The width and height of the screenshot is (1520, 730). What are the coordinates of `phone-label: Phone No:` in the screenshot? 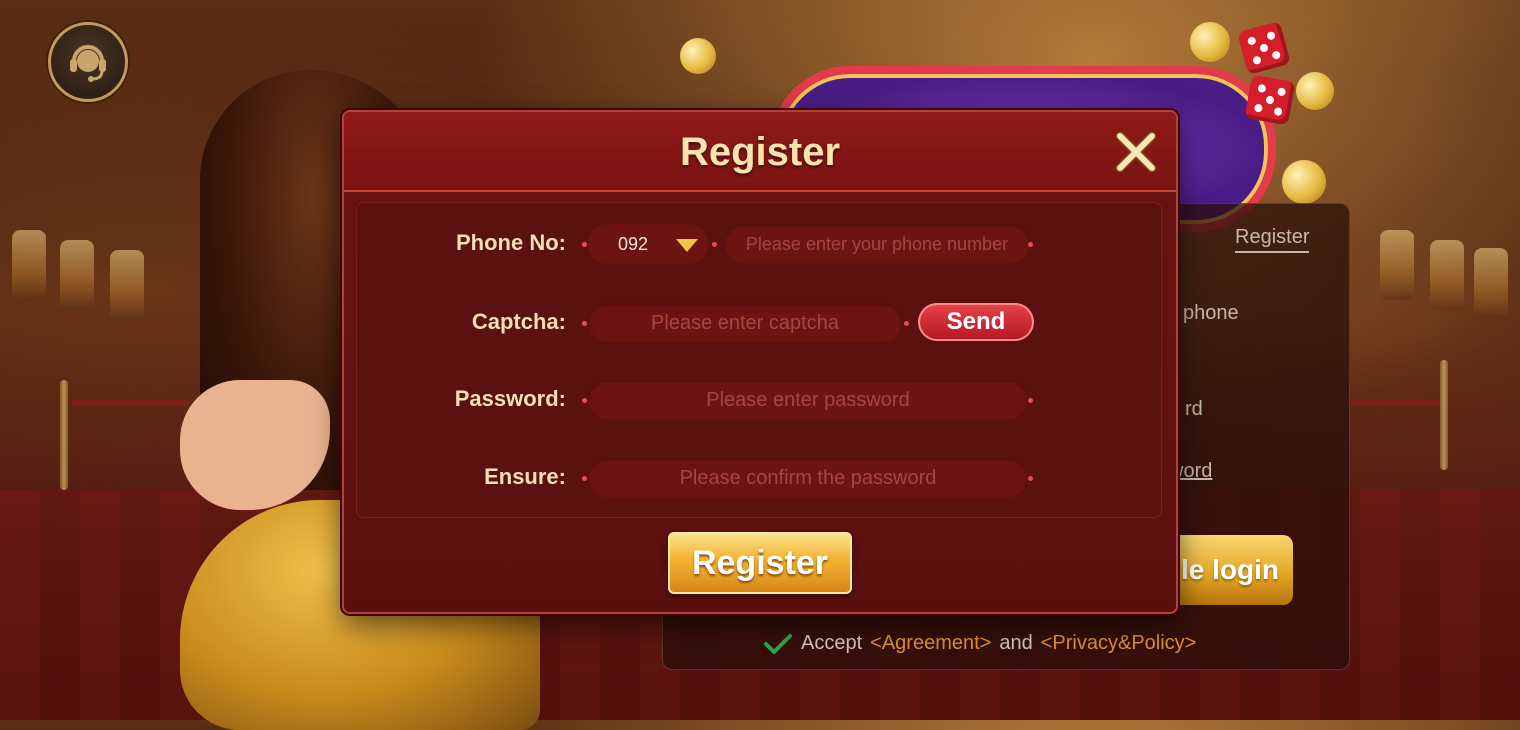 It's located at (511, 242).